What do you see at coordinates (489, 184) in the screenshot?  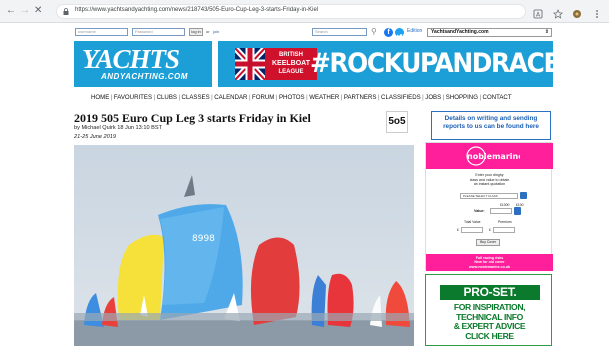 I see `ad-text-line: an instant quotation` at bounding box center [489, 184].